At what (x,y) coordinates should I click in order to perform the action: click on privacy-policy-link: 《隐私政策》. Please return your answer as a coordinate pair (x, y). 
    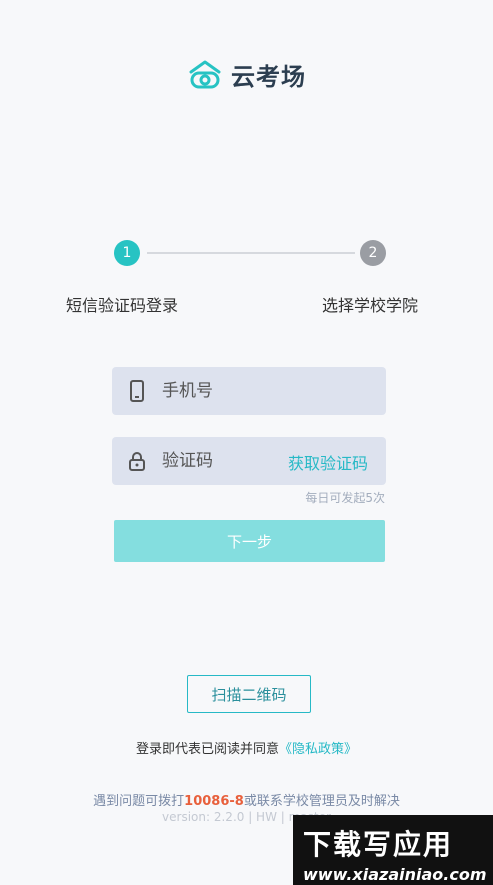
    Looking at the image, I should click on (318, 749).